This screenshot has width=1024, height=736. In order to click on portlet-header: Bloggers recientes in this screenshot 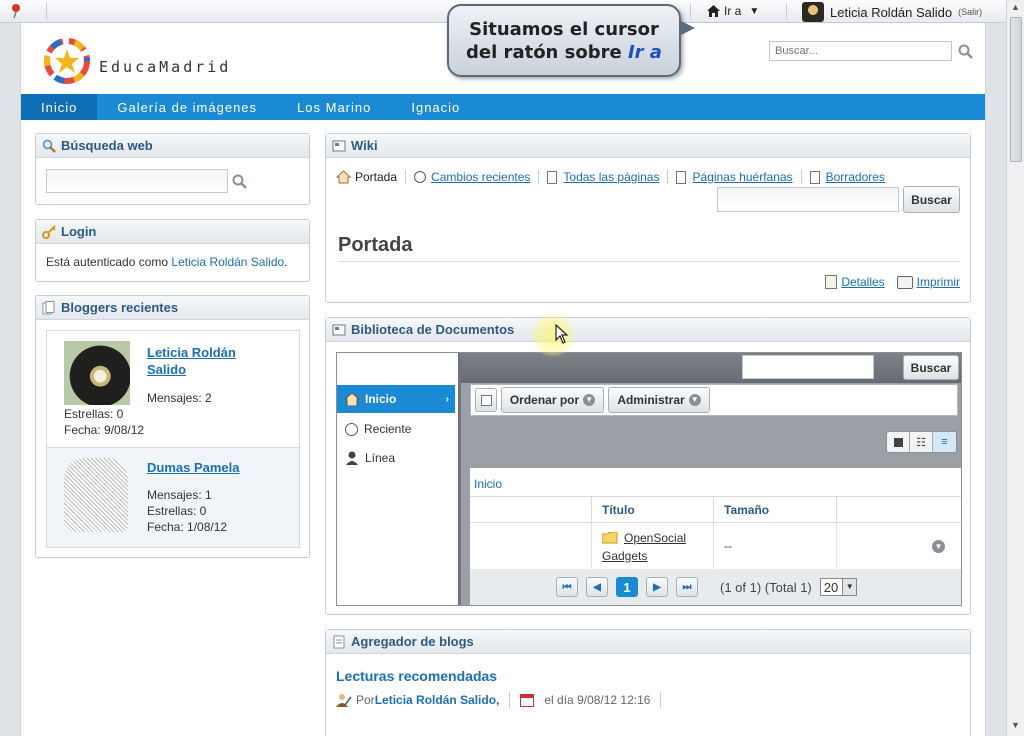, I will do `click(172, 308)`.